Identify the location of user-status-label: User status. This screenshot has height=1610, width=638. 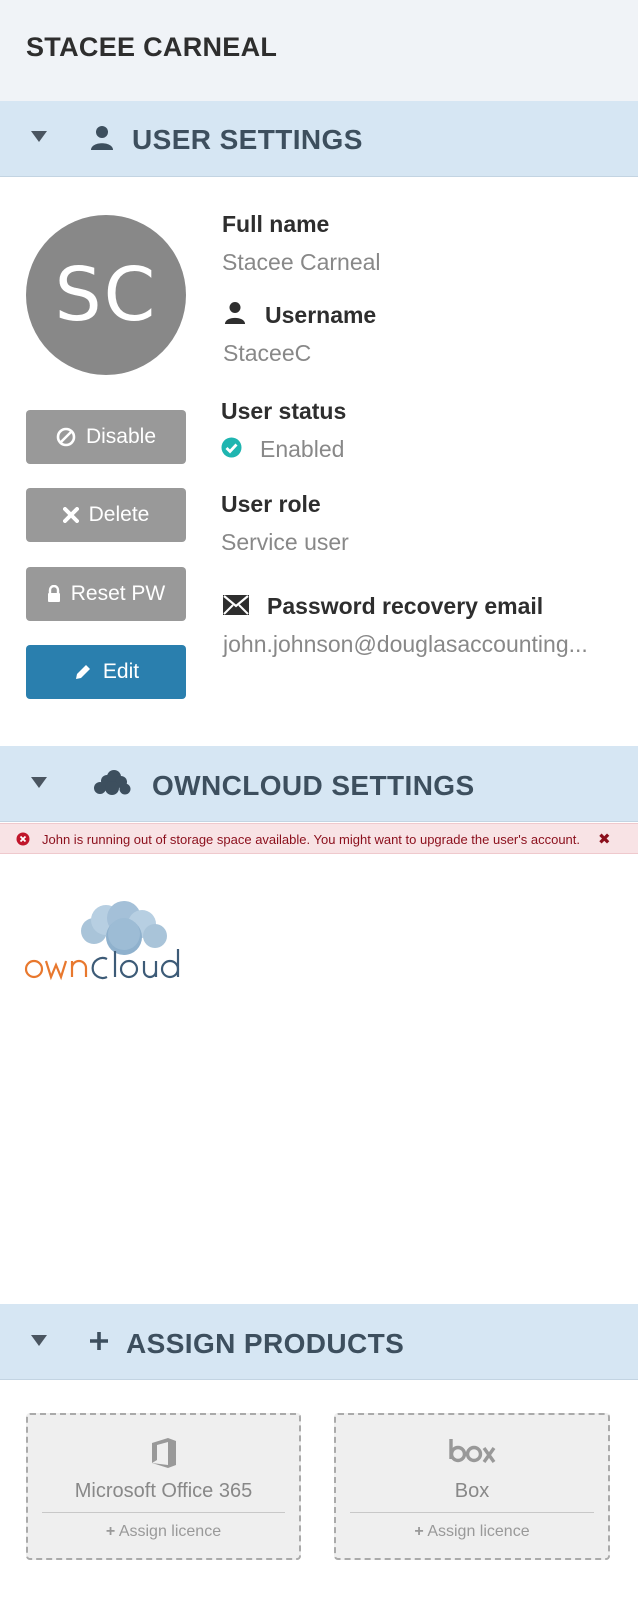
(284, 411).